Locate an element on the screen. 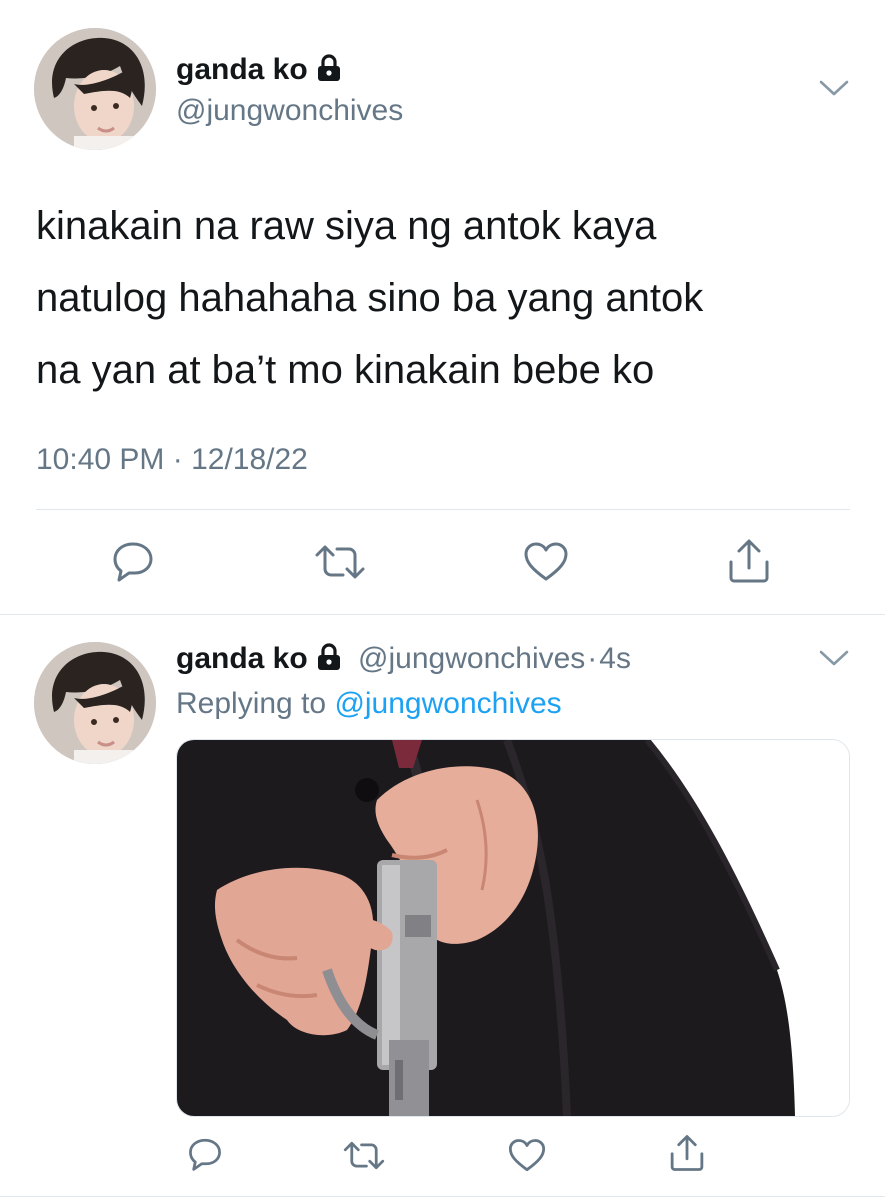 The image size is (885, 1200). tweet-text-line: natulog hahahaha sino ba yang antok is located at coordinates (370, 298).